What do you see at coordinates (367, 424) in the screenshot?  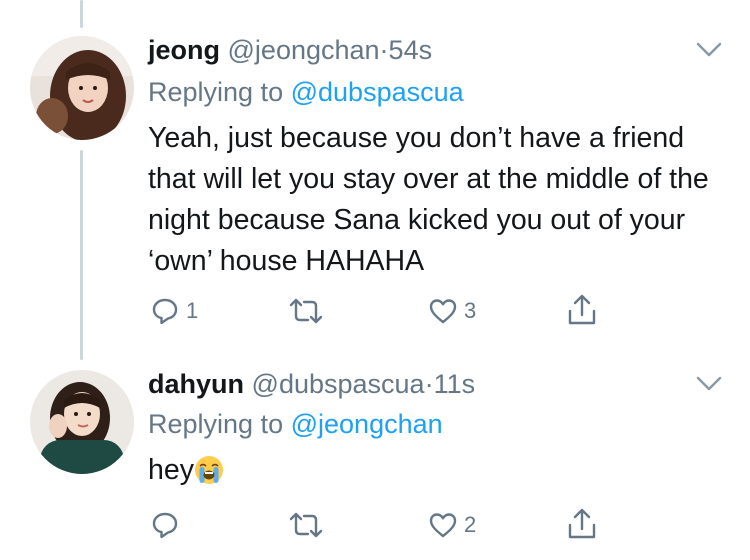 I see `mention-link: @jeongchan` at bounding box center [367, 424].